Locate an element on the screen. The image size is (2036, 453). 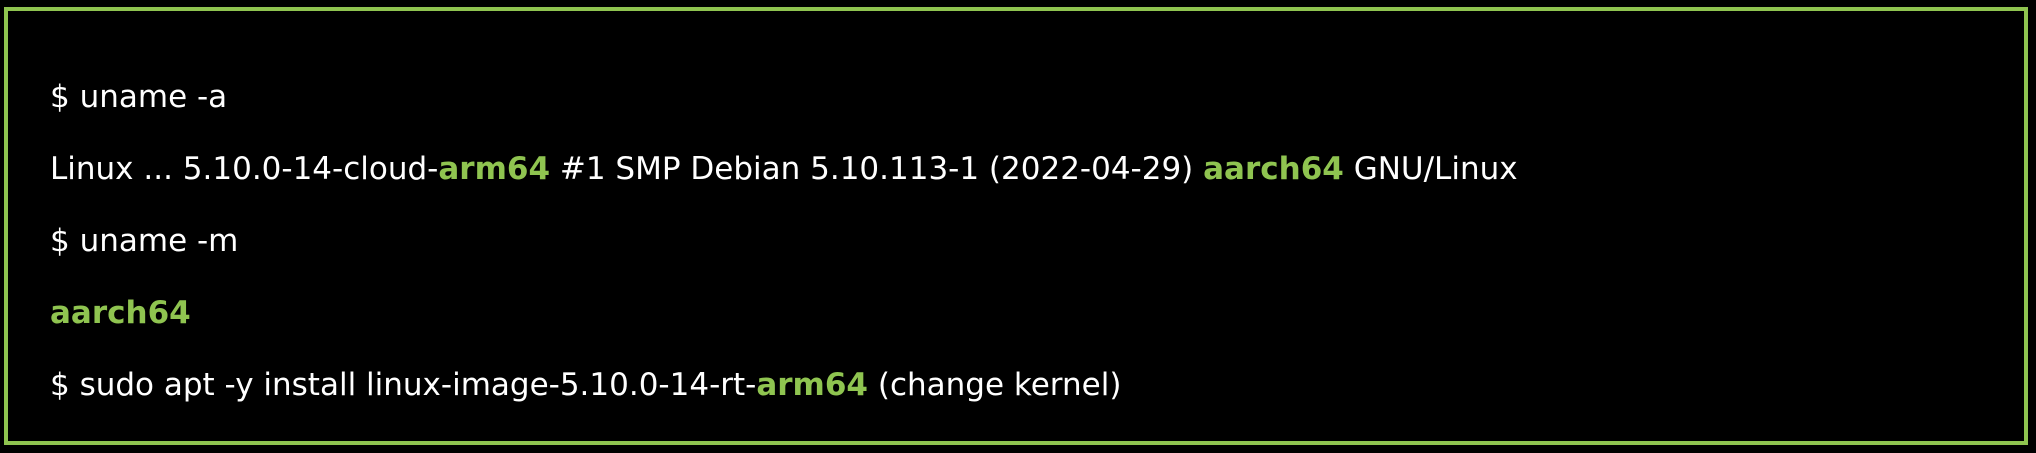
command-note: (change kernel) is located at coordinates (995, 385).